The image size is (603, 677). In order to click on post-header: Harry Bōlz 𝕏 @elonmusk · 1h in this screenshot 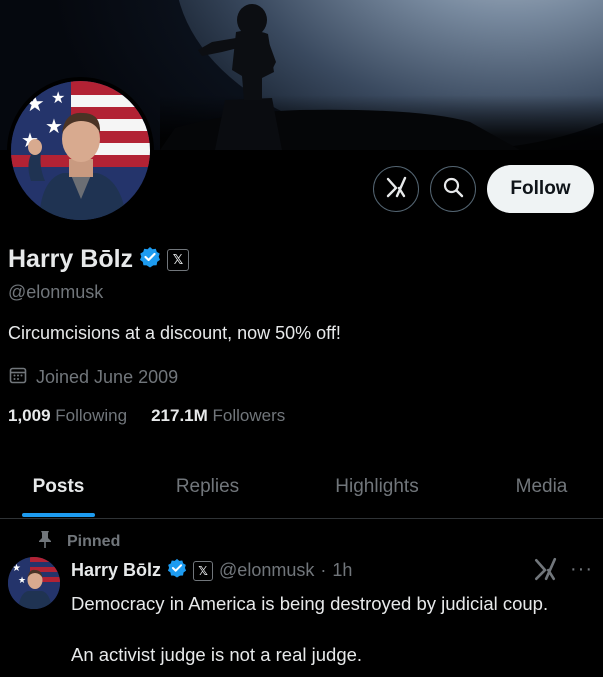, I will do `click(211, 570)`.